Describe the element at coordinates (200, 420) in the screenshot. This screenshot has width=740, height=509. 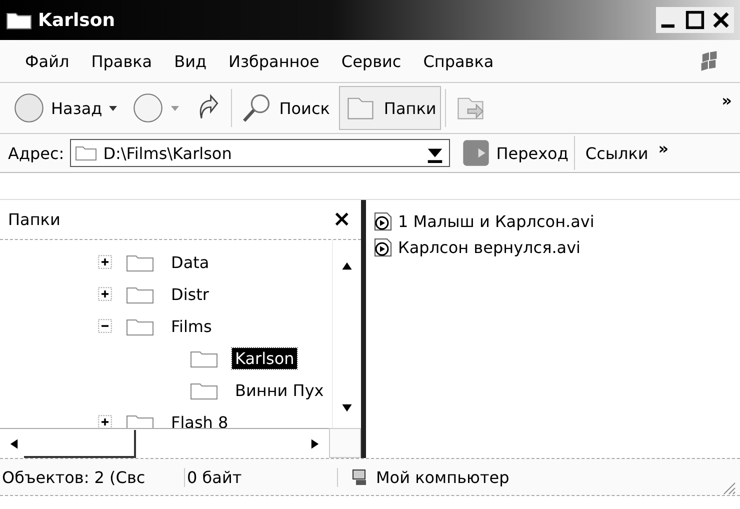
I see `folder-item: Flash 8` at that location.